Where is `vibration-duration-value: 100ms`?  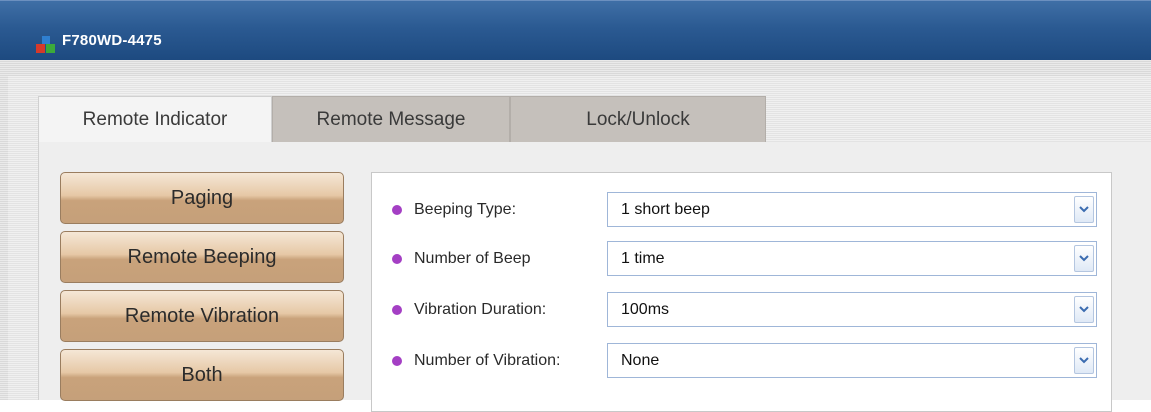 vibration-duration-value: 100ms is located at coordinates (645, 309).